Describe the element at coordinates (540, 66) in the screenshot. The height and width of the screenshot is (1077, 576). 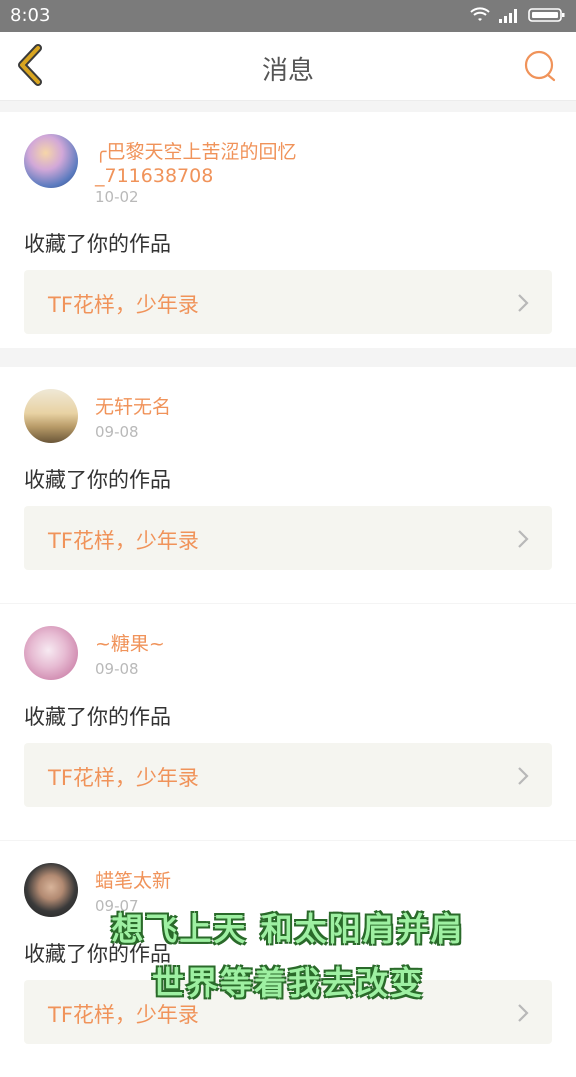
I see `search-icon` at that location.